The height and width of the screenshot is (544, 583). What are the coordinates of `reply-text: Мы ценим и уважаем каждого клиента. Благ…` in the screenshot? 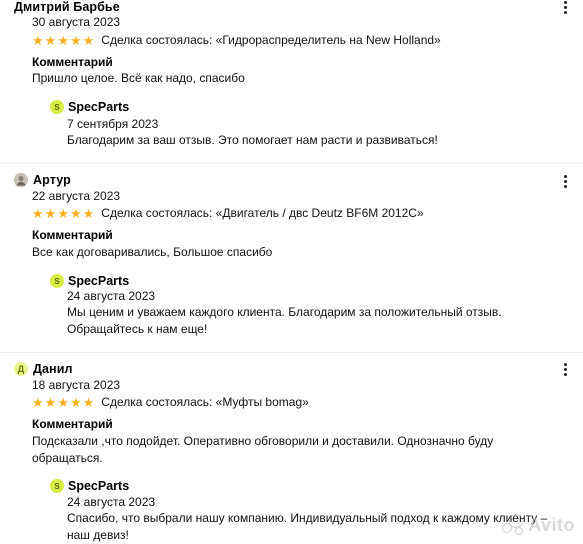 It's located at (284, 320).